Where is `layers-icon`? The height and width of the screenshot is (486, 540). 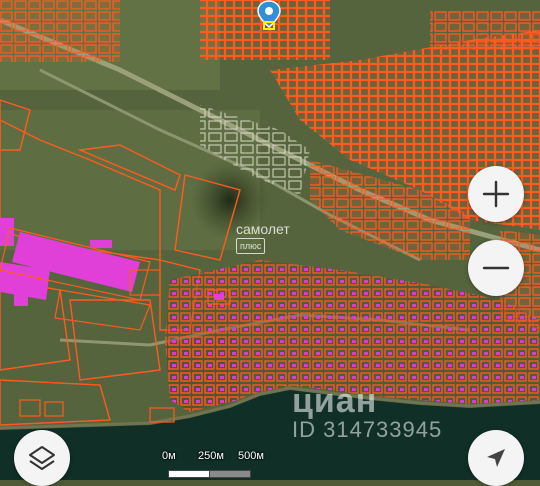 layers-icon is located at coordinates (42, 458).